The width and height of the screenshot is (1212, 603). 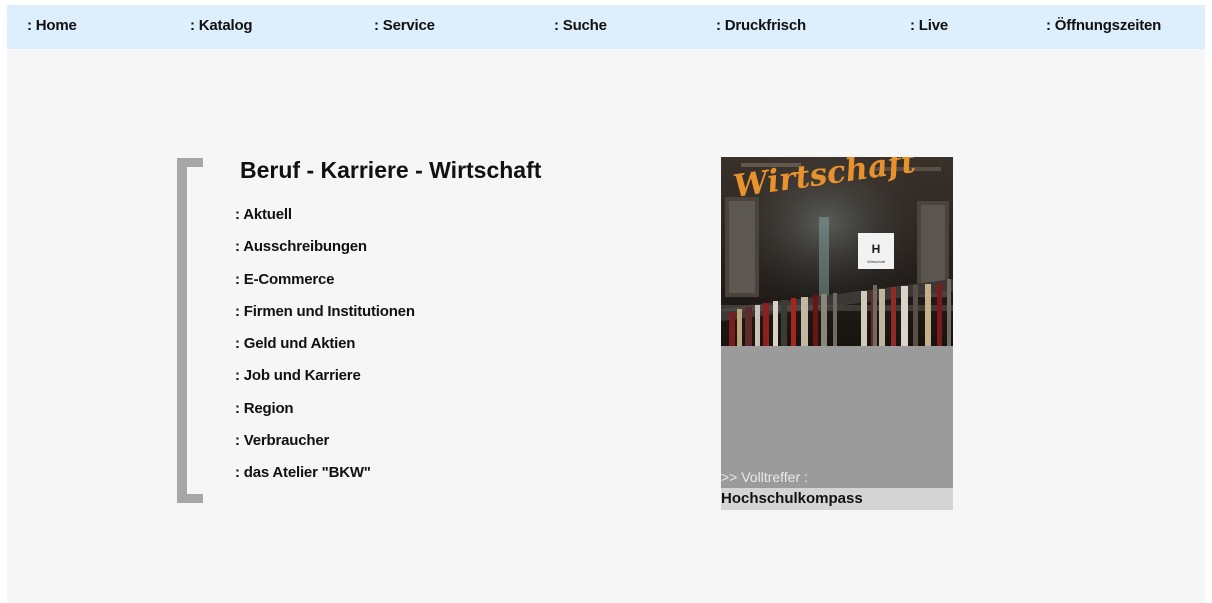 I want to click on category-link-ausschreibungen: : Ausschreibungen, so click(x=325, y=253).